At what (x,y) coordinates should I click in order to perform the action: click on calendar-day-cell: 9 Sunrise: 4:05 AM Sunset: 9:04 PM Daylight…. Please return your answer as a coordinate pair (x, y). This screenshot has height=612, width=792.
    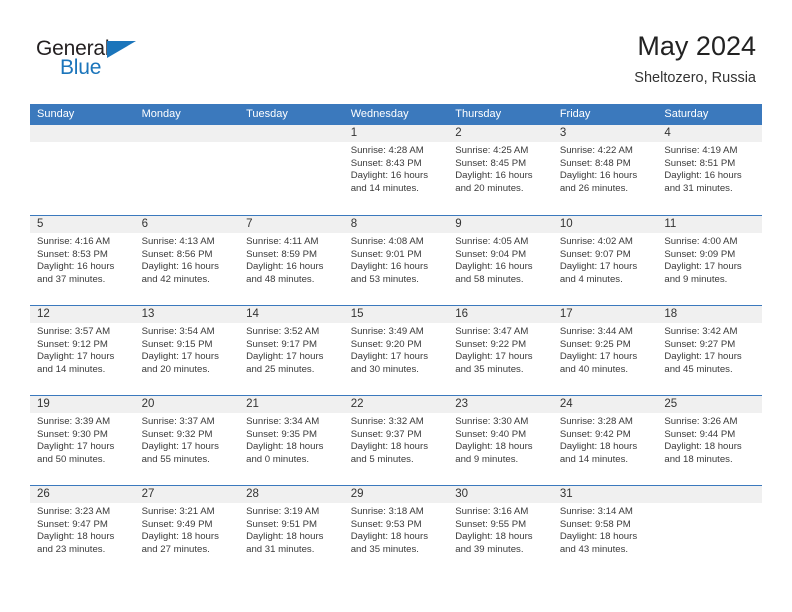
    Looking at the image, I should click on (500, 260).